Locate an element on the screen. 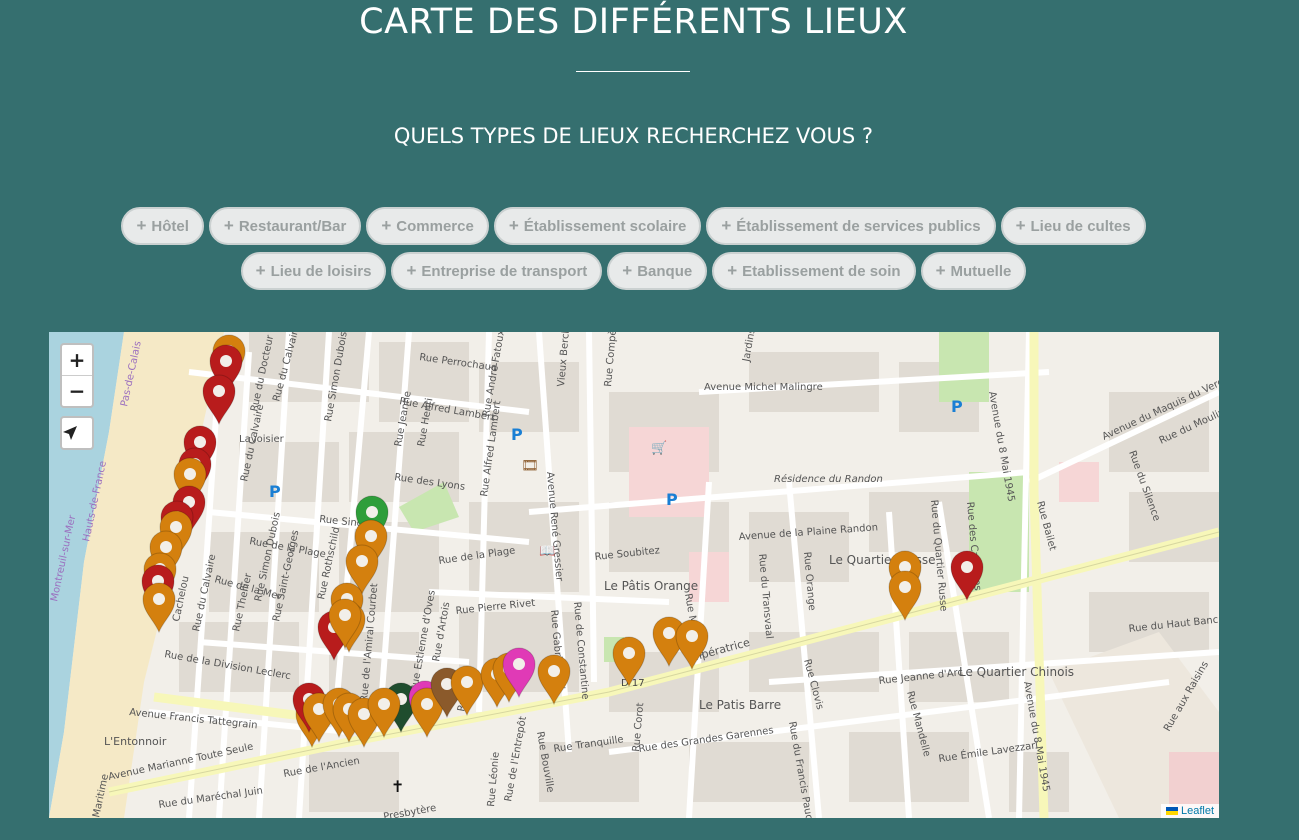 Image resolution: width=1299 pixels, height=840 pixels. filter-lieu-de-loisirs: + Lieu de loisirs is located at coordinates (313, 271).